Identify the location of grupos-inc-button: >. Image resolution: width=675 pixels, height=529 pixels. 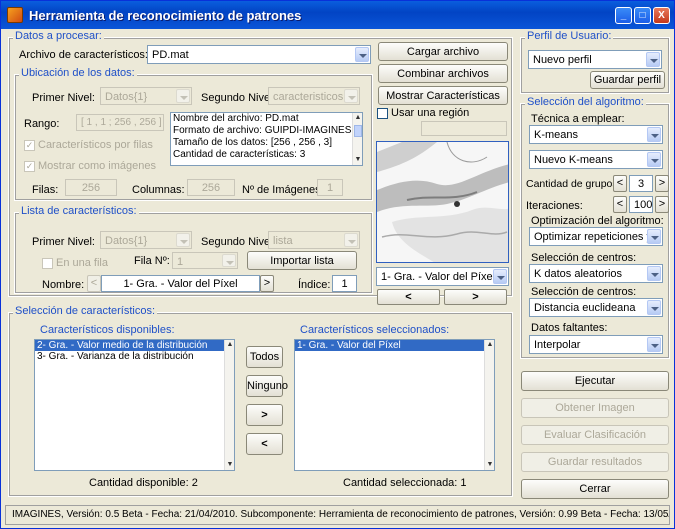
(662, 183).